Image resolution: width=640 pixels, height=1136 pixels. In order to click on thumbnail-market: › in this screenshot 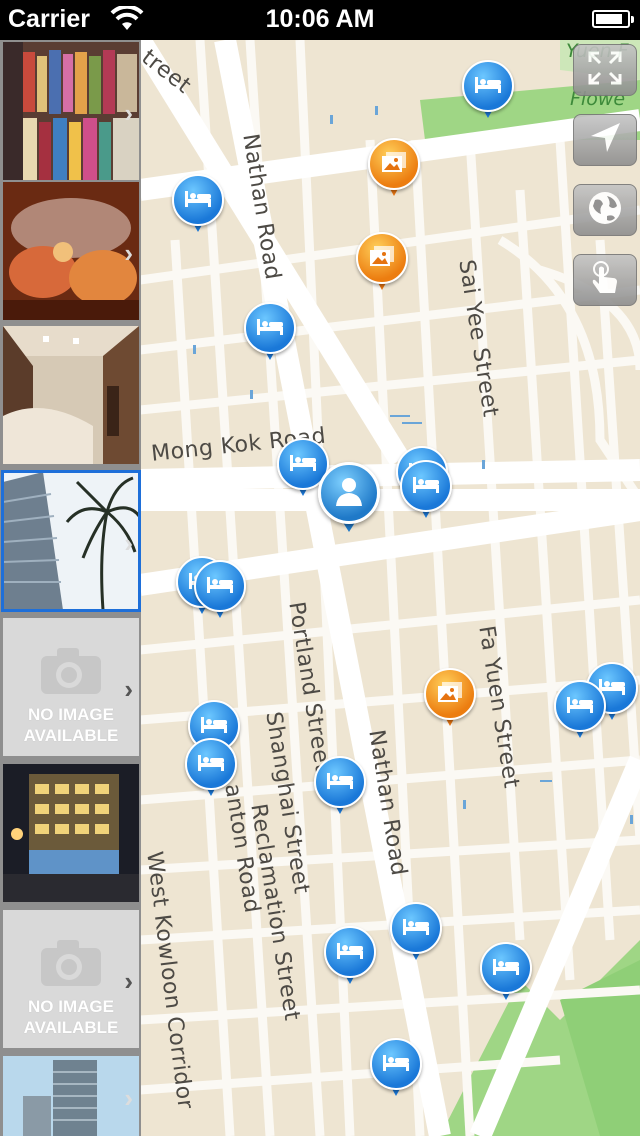, I will do `click(71, 111)`.